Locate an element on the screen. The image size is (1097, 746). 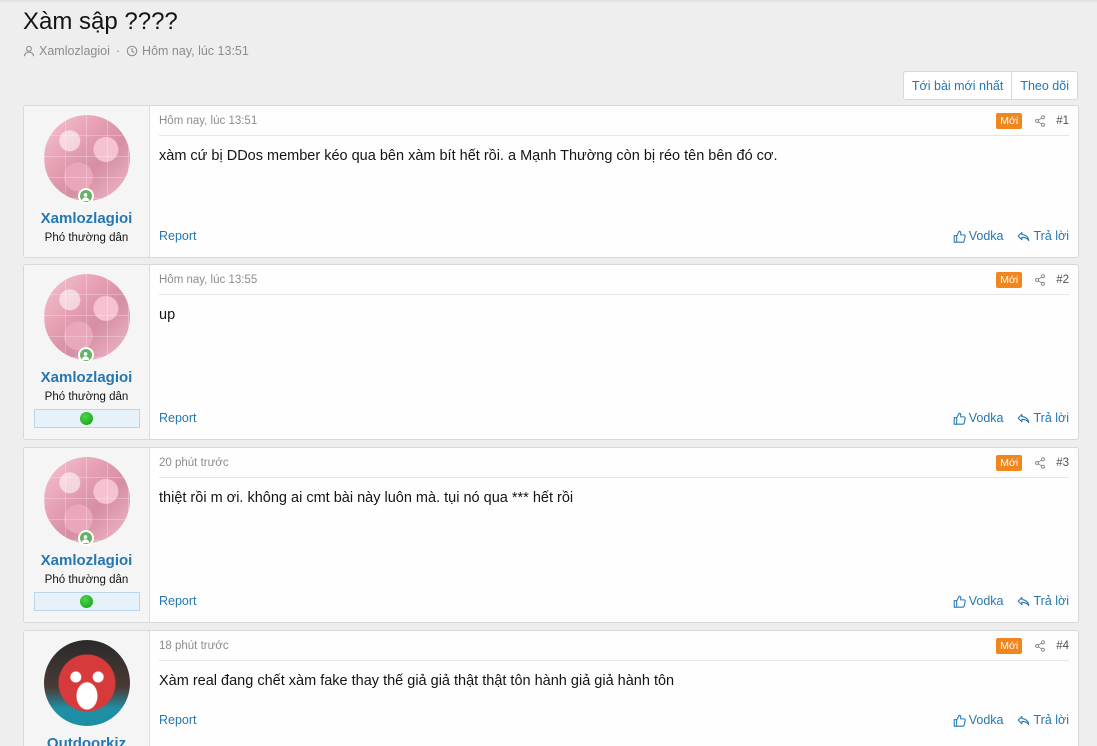
latest-post-button: Tới bài mới nhất is located at coordinates (957, 85).